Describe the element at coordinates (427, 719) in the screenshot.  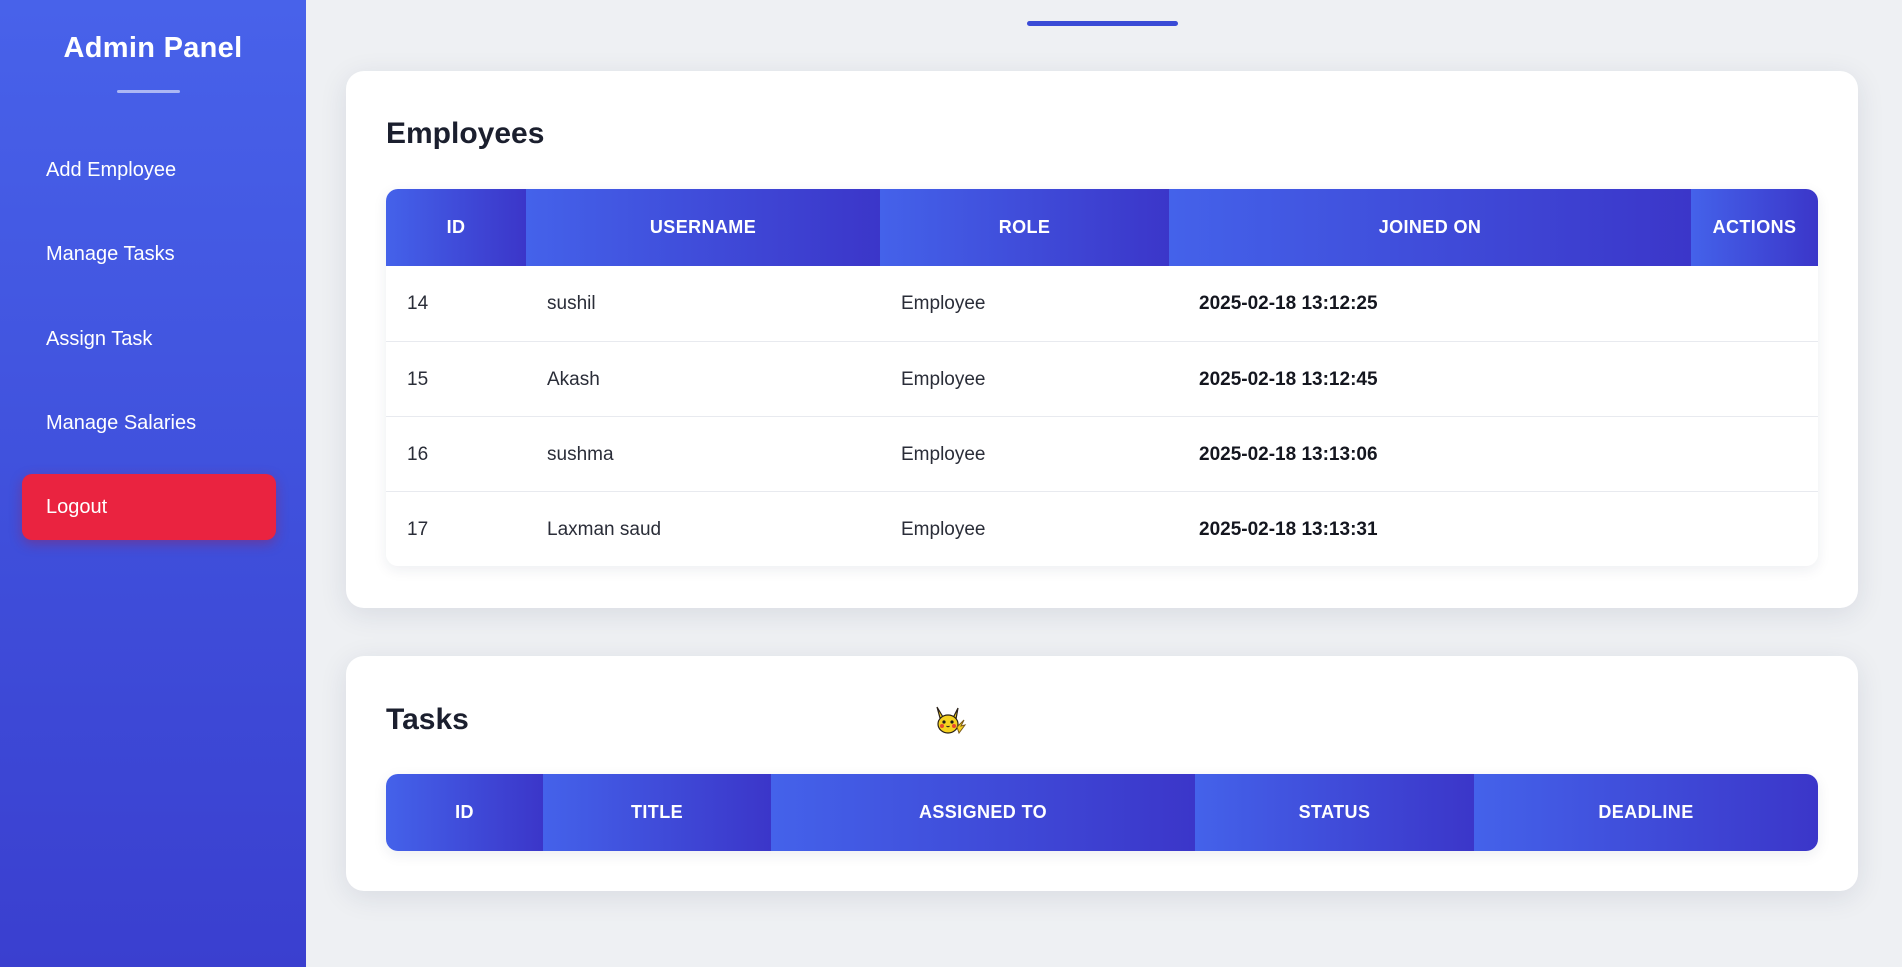
I see `tasks-title: Tasks` at that location.